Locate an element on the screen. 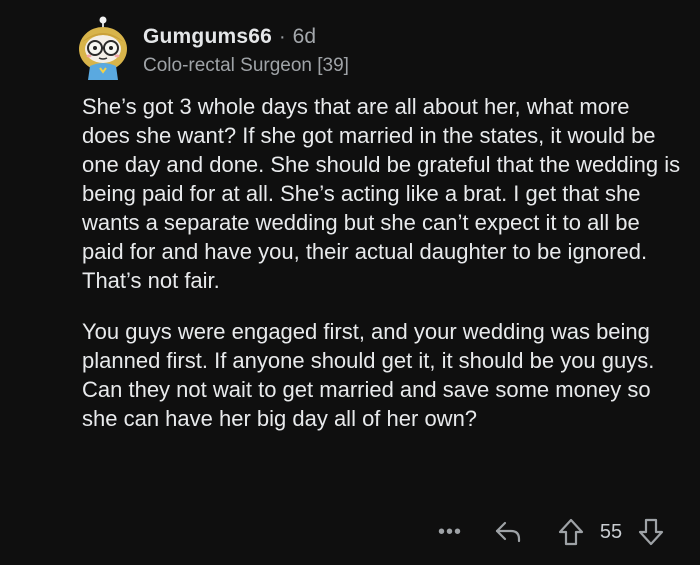 The image size is (700, 565). reply-button is located at coordinates (509, 532).